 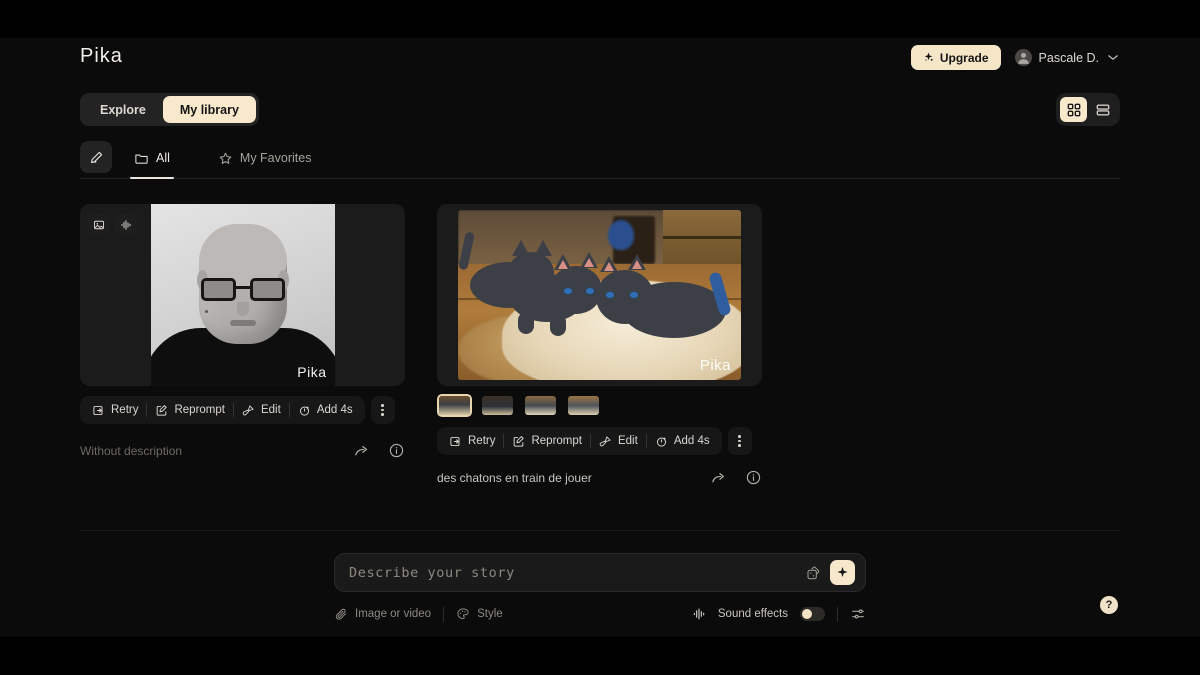 I want to click on library-filter-bar: All My Favorites, so click(x=600, y=160).